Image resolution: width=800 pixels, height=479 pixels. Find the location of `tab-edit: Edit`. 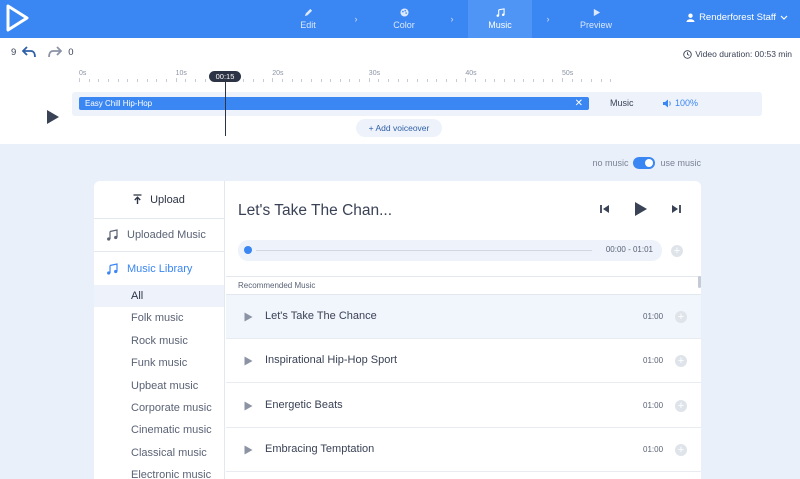

tab-edit: Edit is located at coordinates (308, 19).